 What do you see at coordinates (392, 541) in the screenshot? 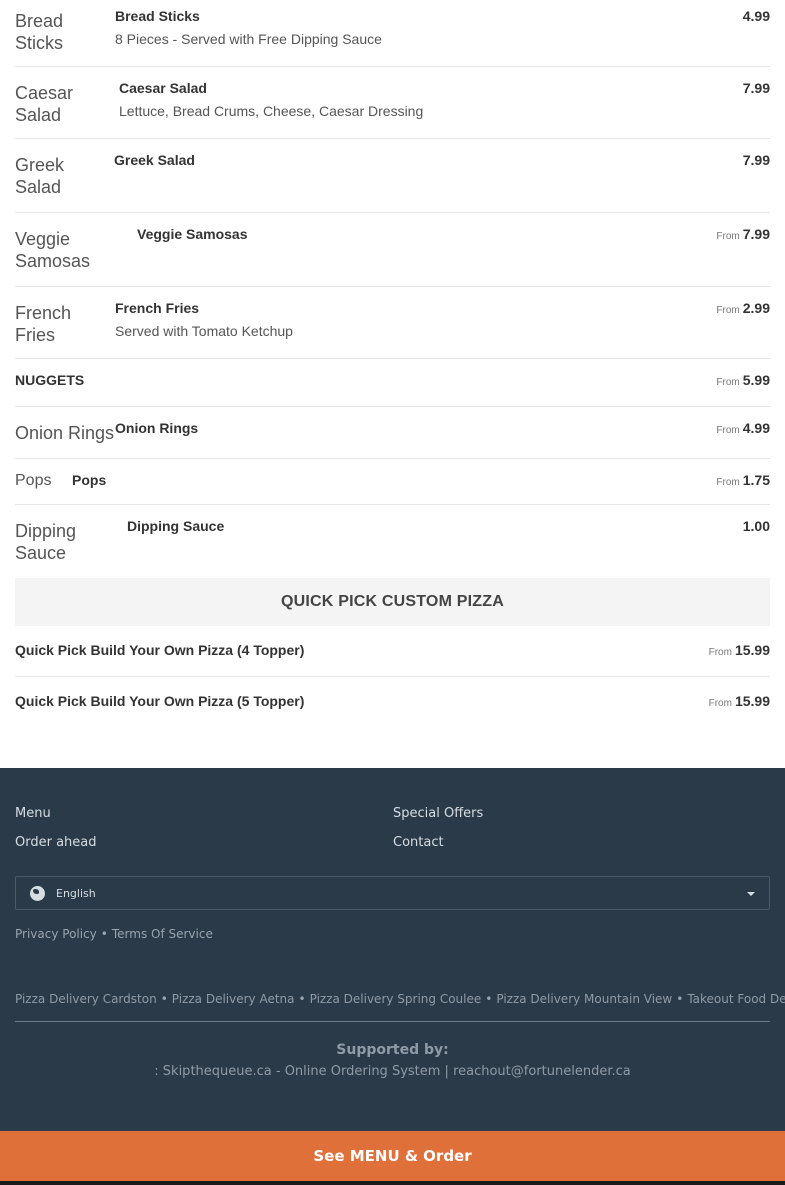
I see `menu-item: Dipping Sauce Dipping Sauce 1.00` at bounding box center [392, 541].